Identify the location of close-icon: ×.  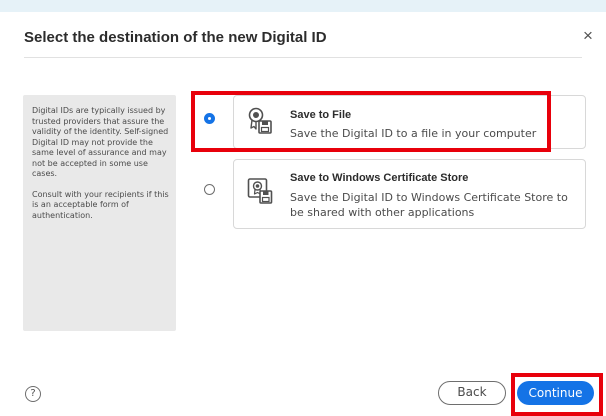
(588, 35).